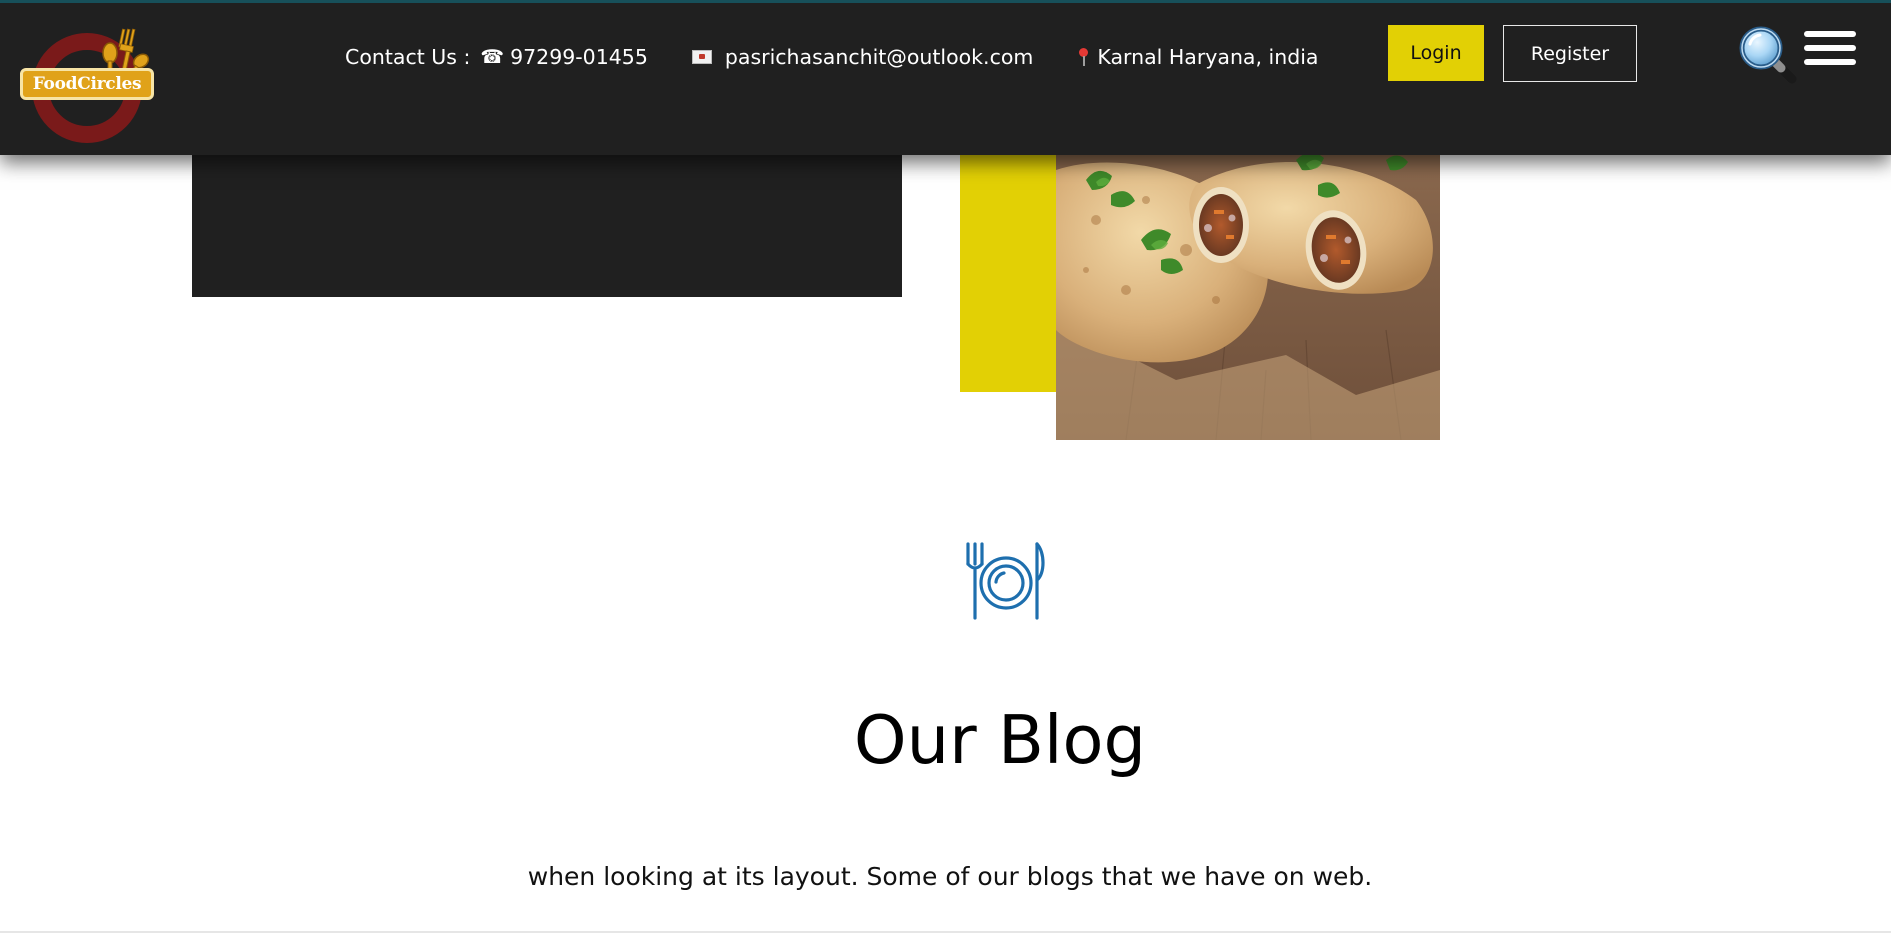 This screenshot has height=933, width=1891. What do you see at coordinates (87, 84) in the screenshot?
I see `logo-wordmark: FoodCircles` at bounding box center [87, 84].